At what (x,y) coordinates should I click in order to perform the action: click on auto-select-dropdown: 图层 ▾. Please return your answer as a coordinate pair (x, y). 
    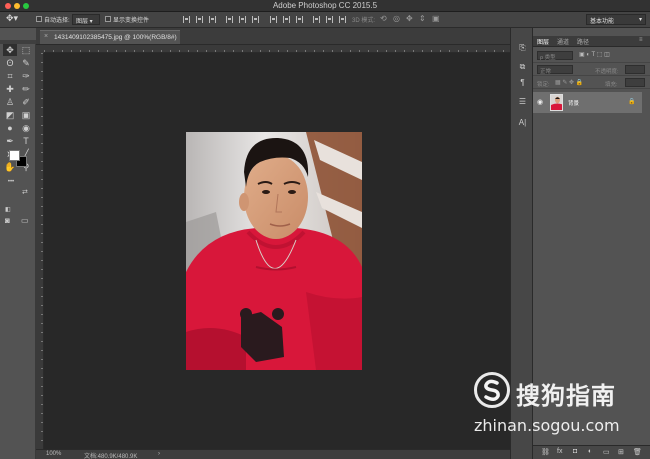
    Looking at the image, I should click on (86, 19).